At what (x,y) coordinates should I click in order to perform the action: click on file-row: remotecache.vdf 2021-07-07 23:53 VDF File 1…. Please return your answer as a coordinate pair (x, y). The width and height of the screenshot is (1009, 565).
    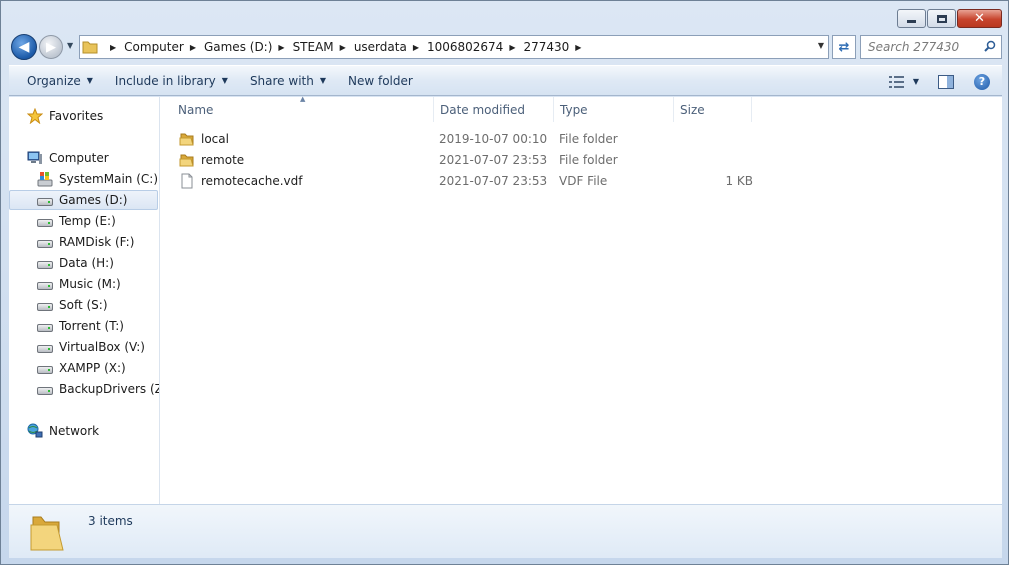
    Looking at the image, I should click on (461, 180).